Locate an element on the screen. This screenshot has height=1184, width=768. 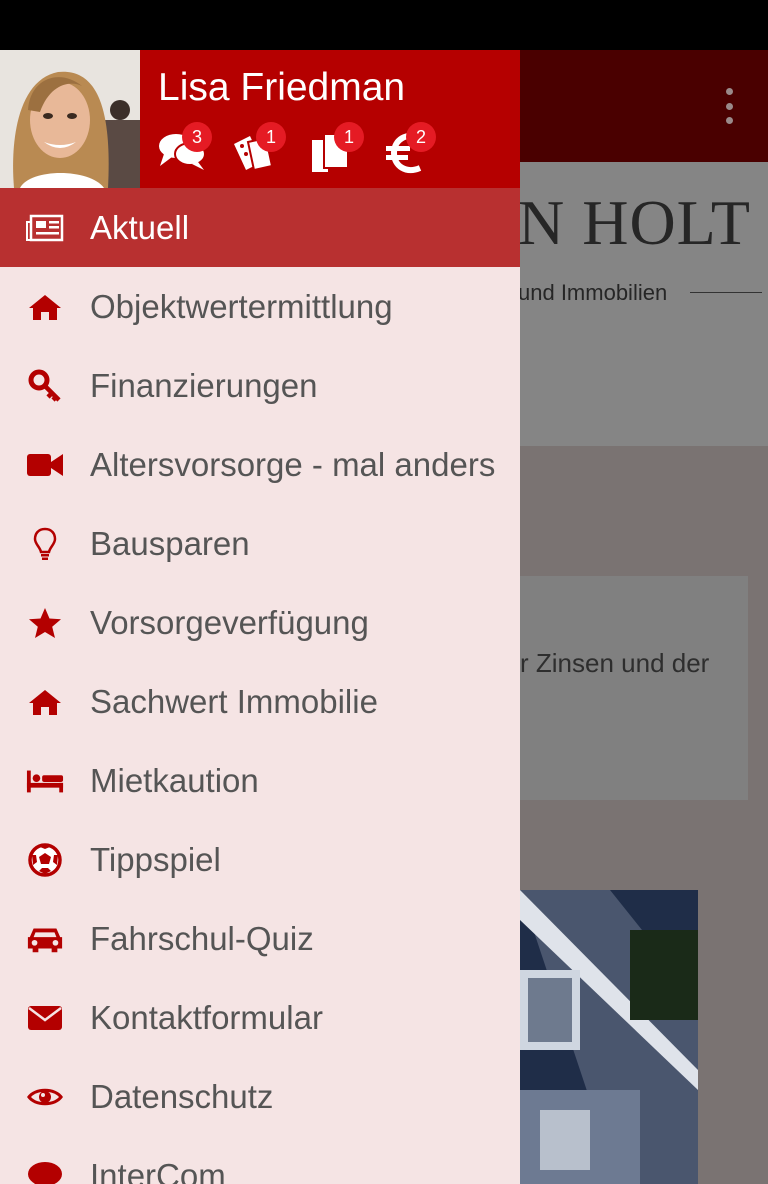
key-icon is located at coordinates (45, 386).